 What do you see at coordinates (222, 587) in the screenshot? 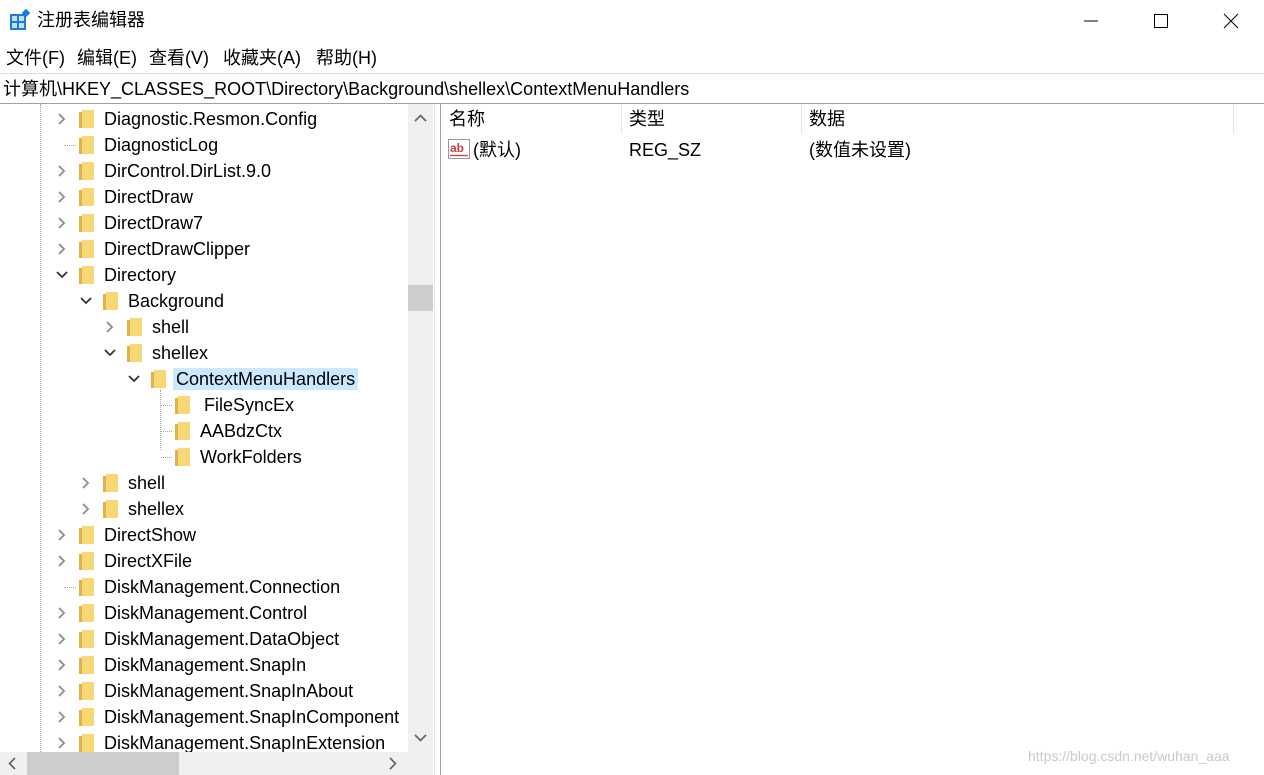
I see `tree-node-label: DiskManagement.Connection` at bounding box center [222, 587].